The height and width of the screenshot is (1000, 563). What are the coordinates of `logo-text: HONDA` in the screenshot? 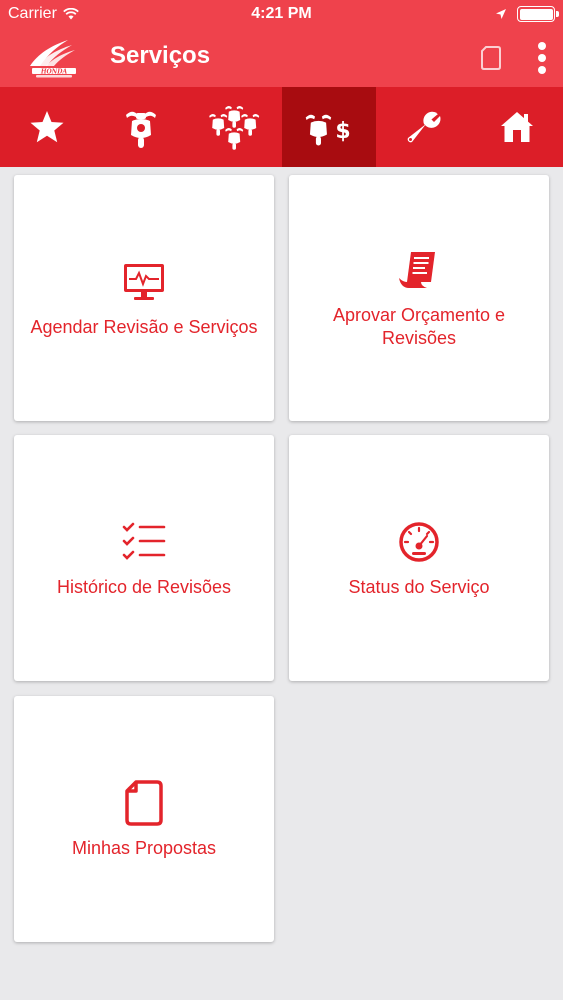 It's located at (54, 71).